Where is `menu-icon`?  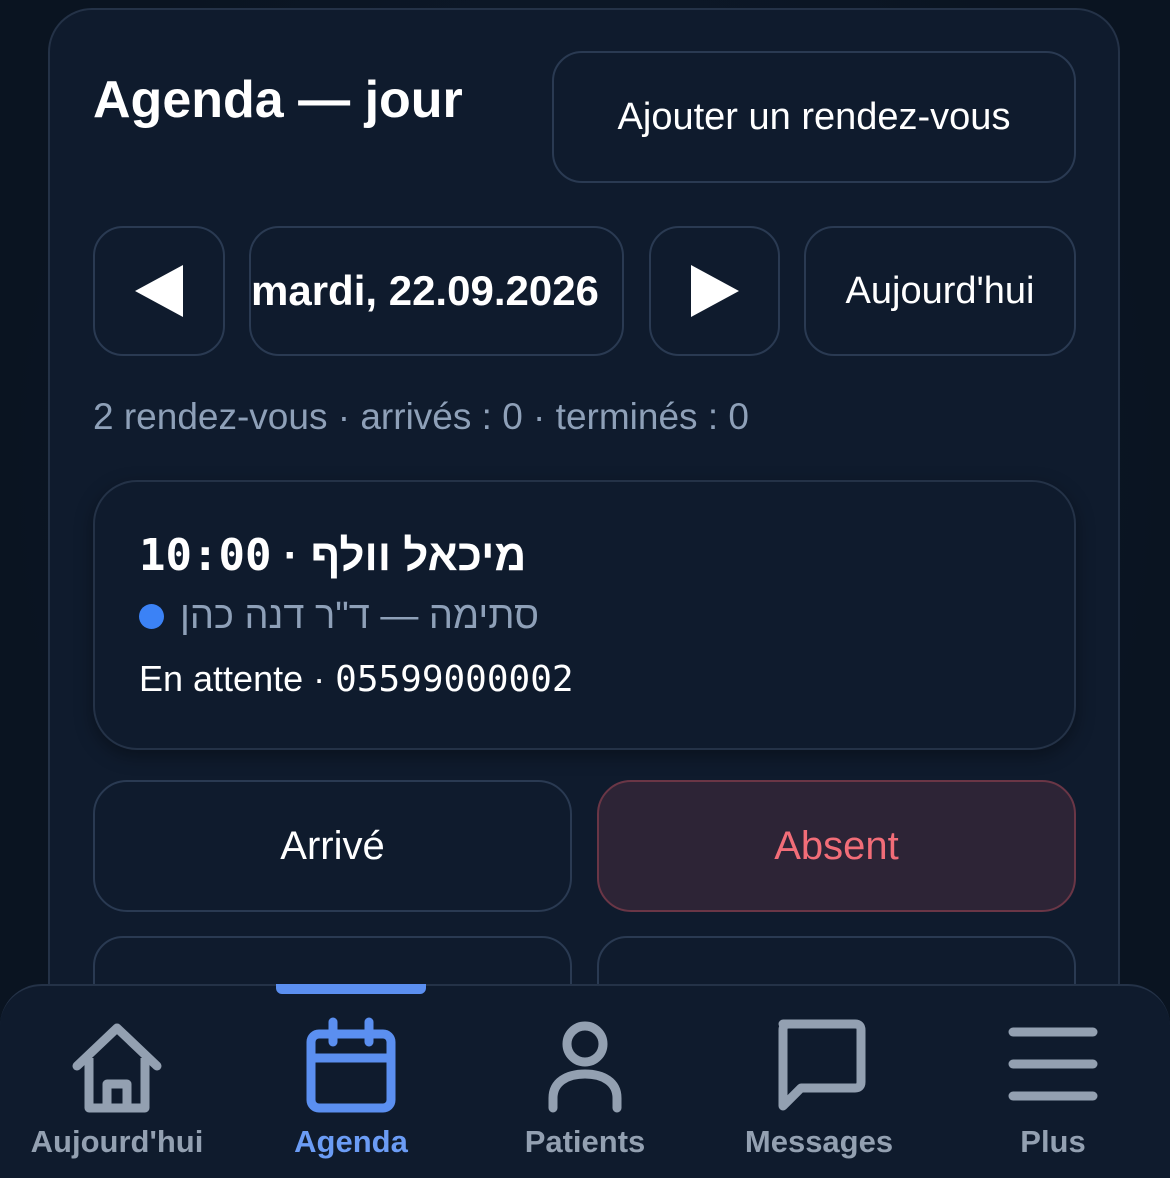 menu-icon is located at coordinates (1053, 1064).